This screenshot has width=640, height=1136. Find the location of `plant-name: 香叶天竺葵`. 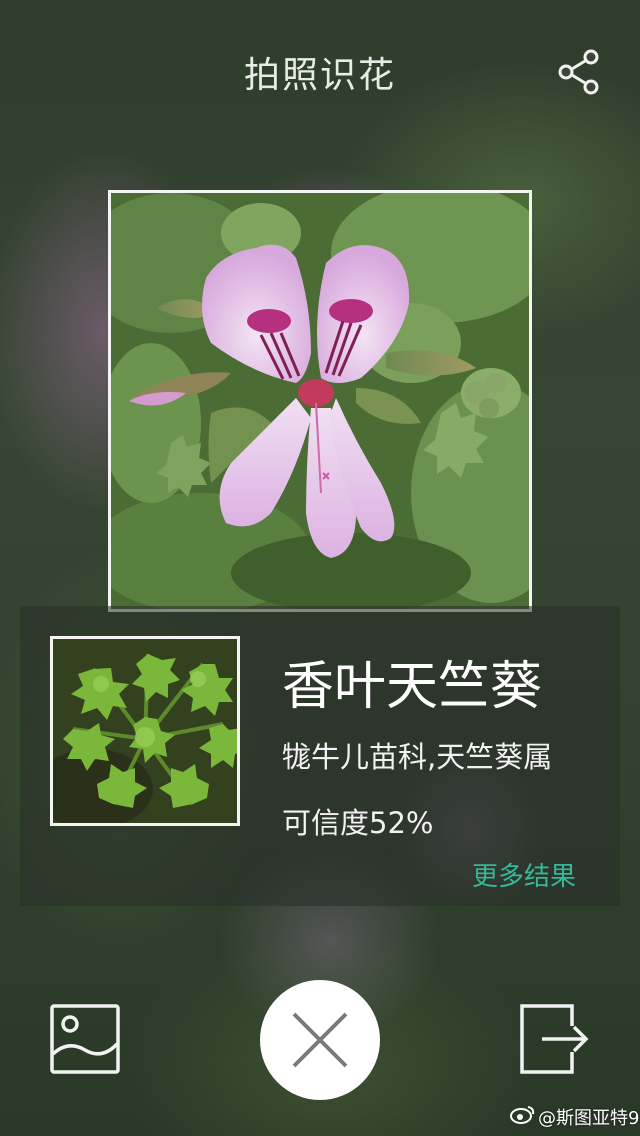

plant-name: 香叶天竺葵 is located at coordinates (412, 687).